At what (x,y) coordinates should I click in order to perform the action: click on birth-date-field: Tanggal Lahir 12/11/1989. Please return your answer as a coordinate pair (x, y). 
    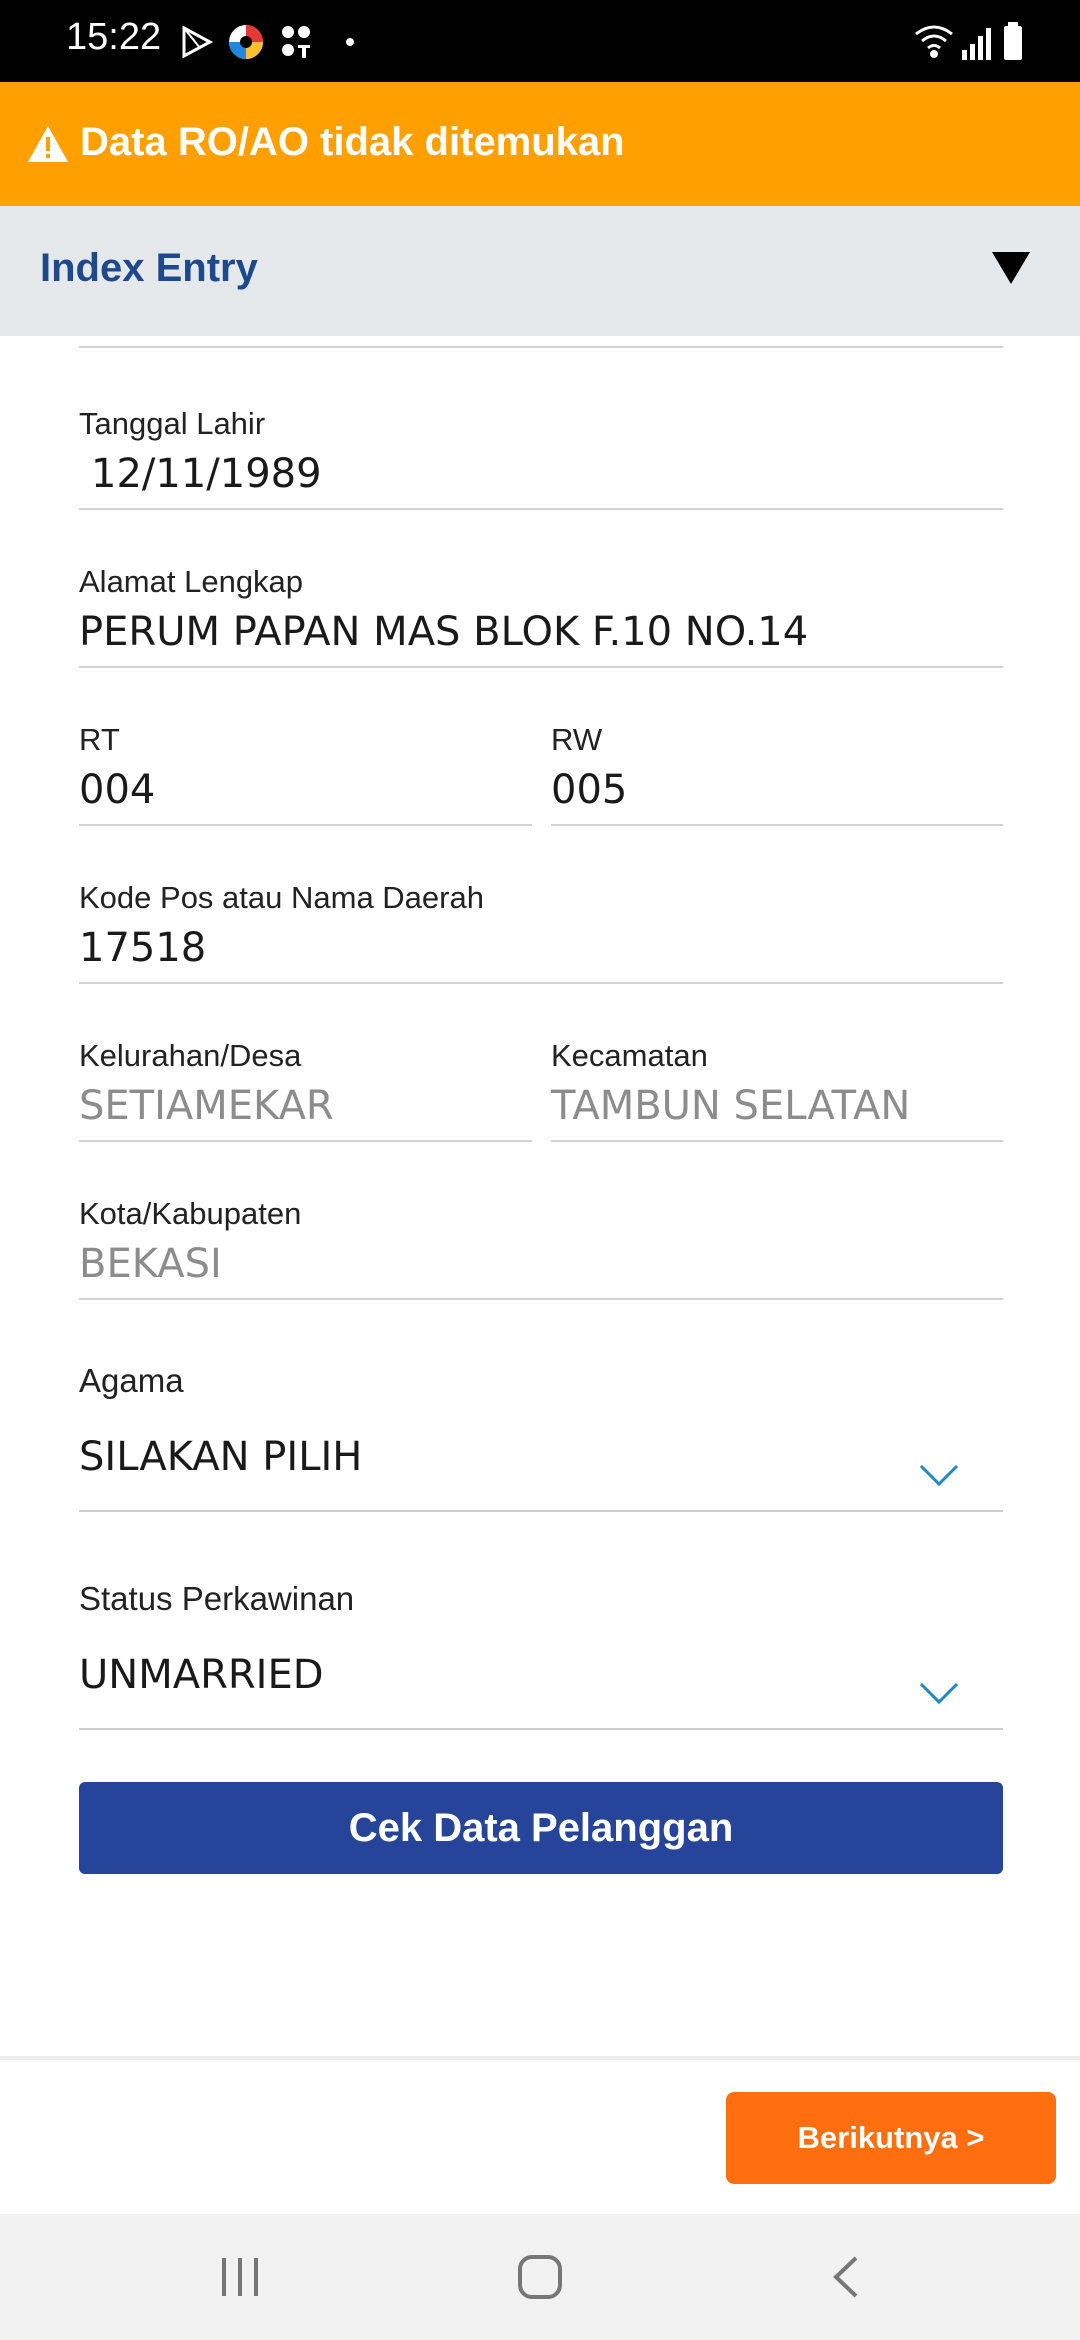
    Looking at the image, I should click on (541, 458).